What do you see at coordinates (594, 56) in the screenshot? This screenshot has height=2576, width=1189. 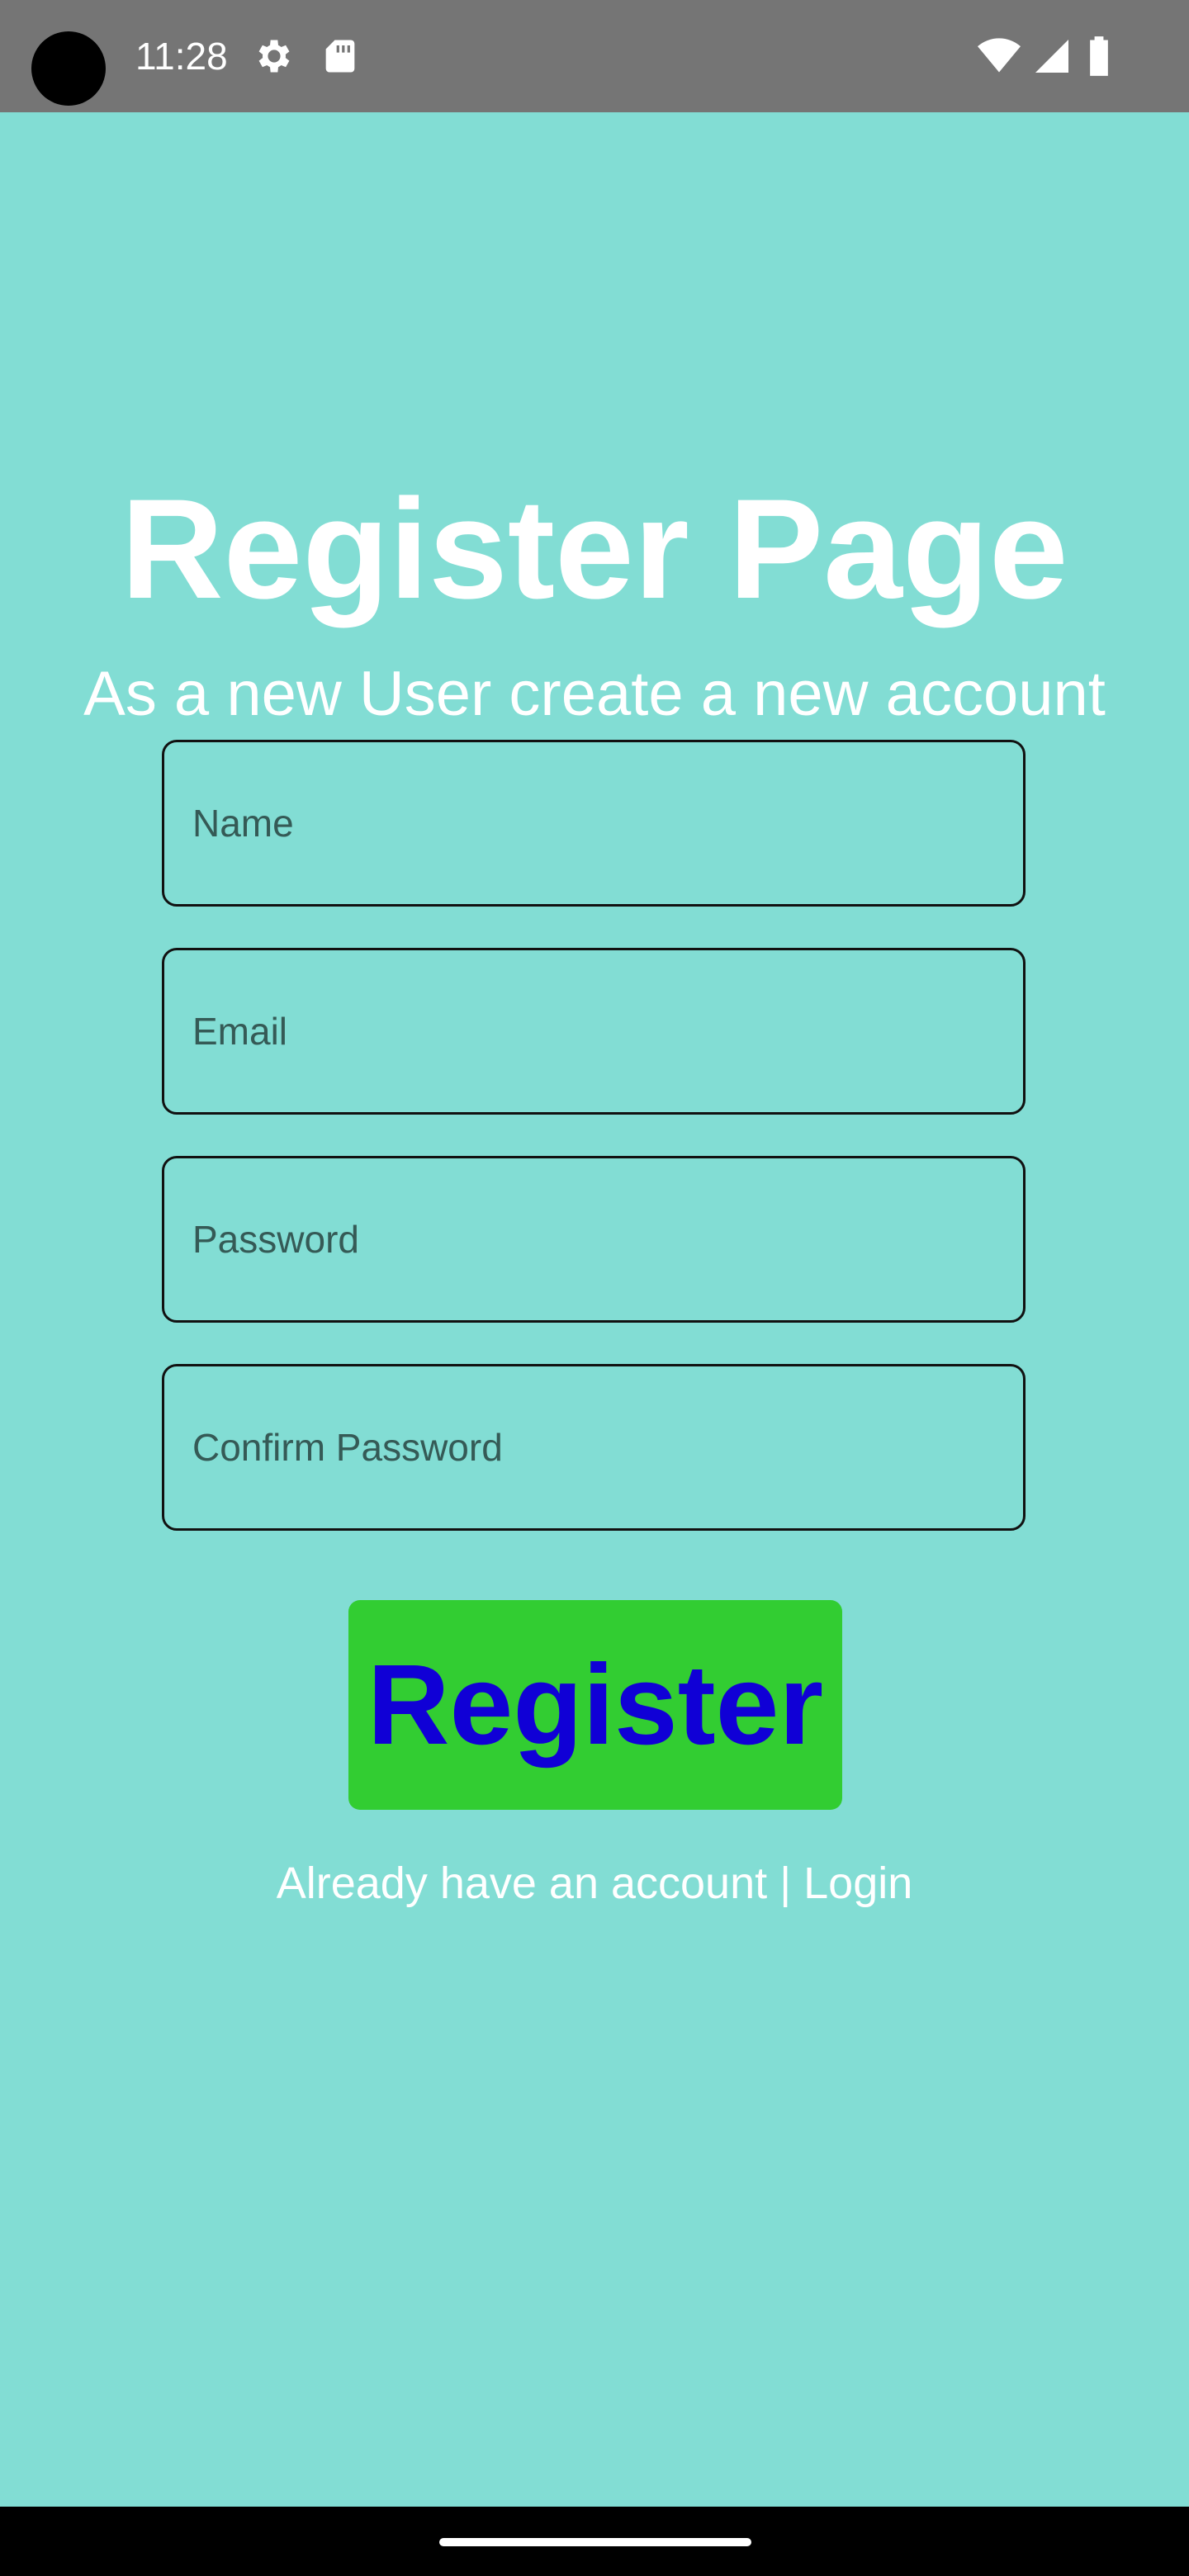 I see `status-bar: 11:28` at bounding box center [594, 56].